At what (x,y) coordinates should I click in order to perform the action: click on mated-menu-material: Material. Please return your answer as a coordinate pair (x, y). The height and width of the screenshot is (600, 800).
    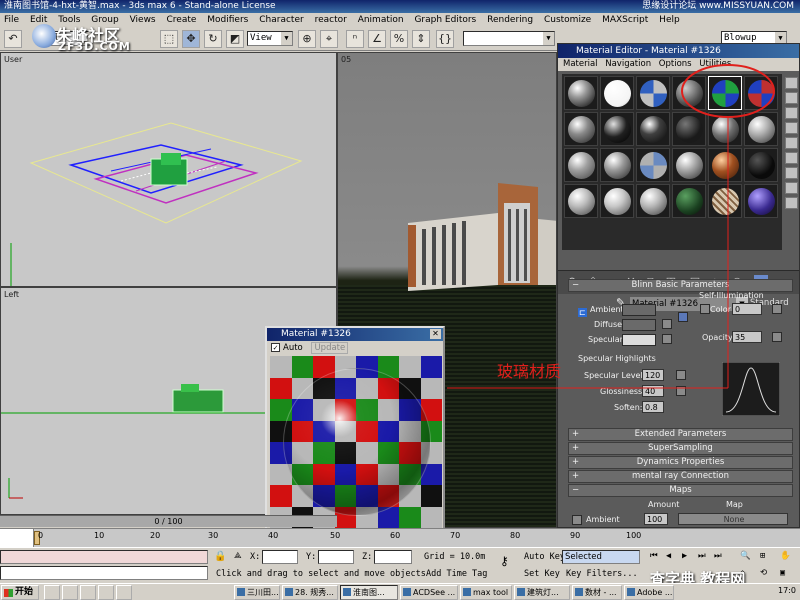
    Looking at the image, I should click on (580, 64).